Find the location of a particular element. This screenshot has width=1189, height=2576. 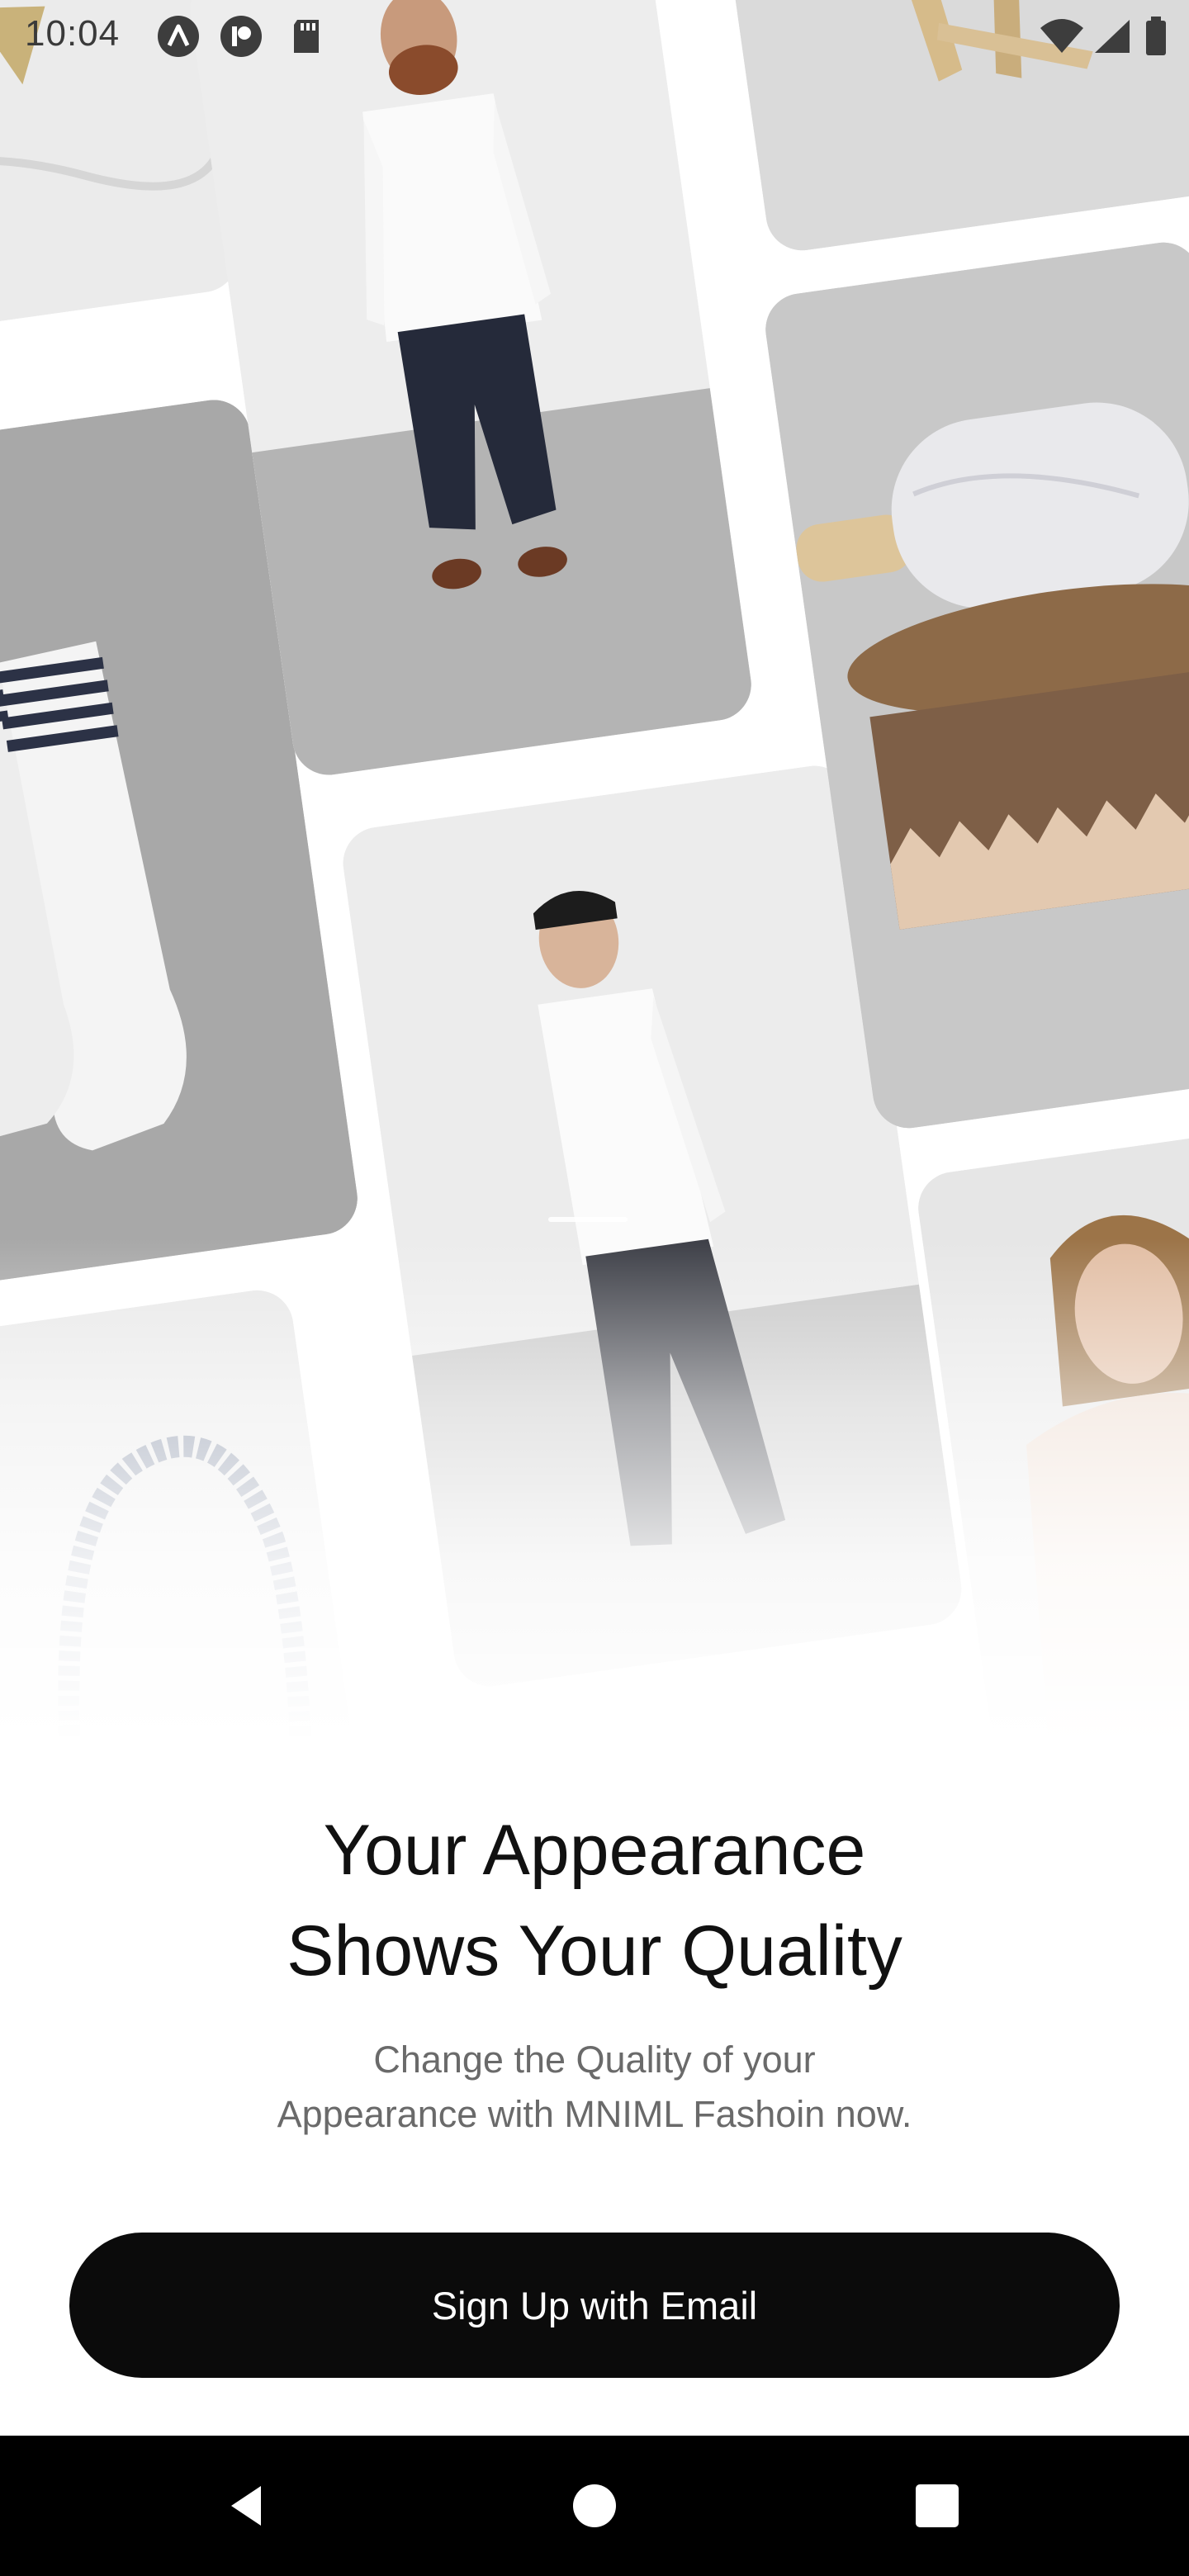

subtitle-line-2: Appearance with MNIML Fashoin now. is located at coordinates (594, 2114).